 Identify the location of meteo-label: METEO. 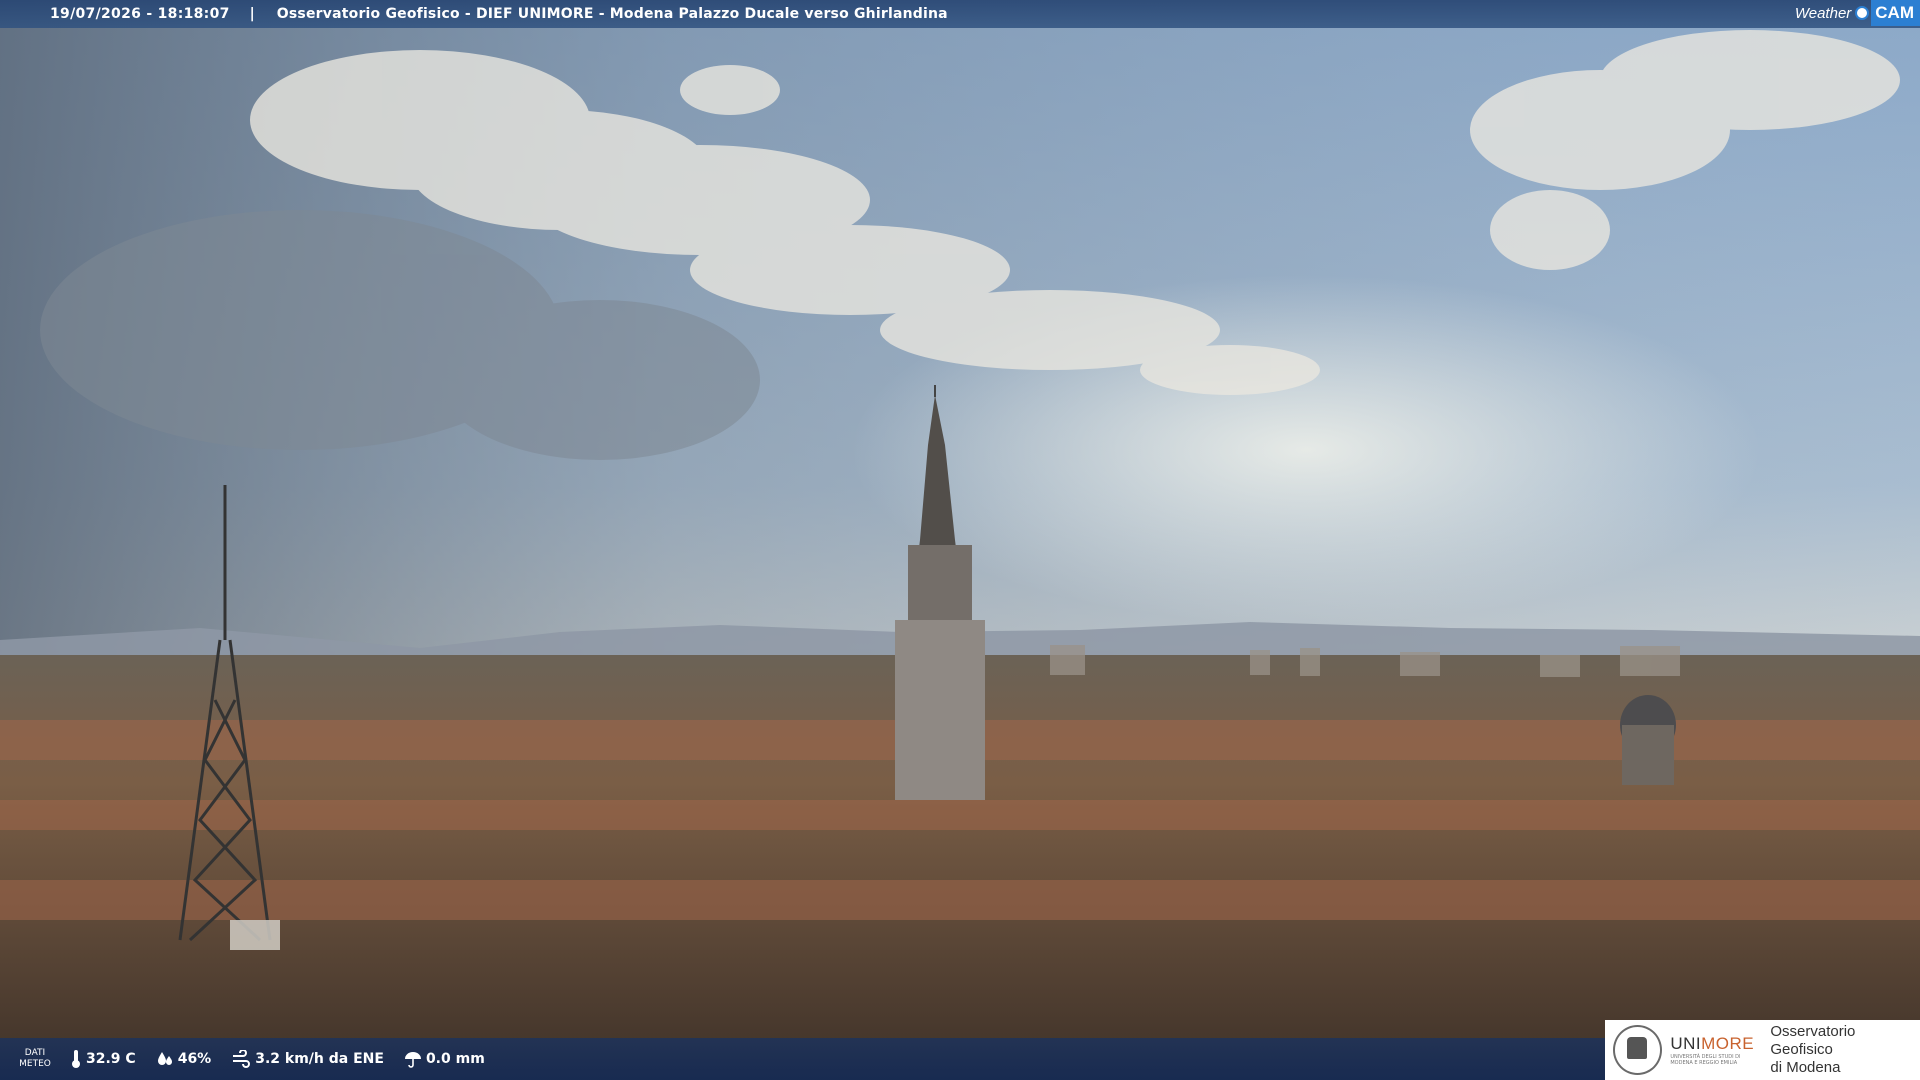
(35, 1064).